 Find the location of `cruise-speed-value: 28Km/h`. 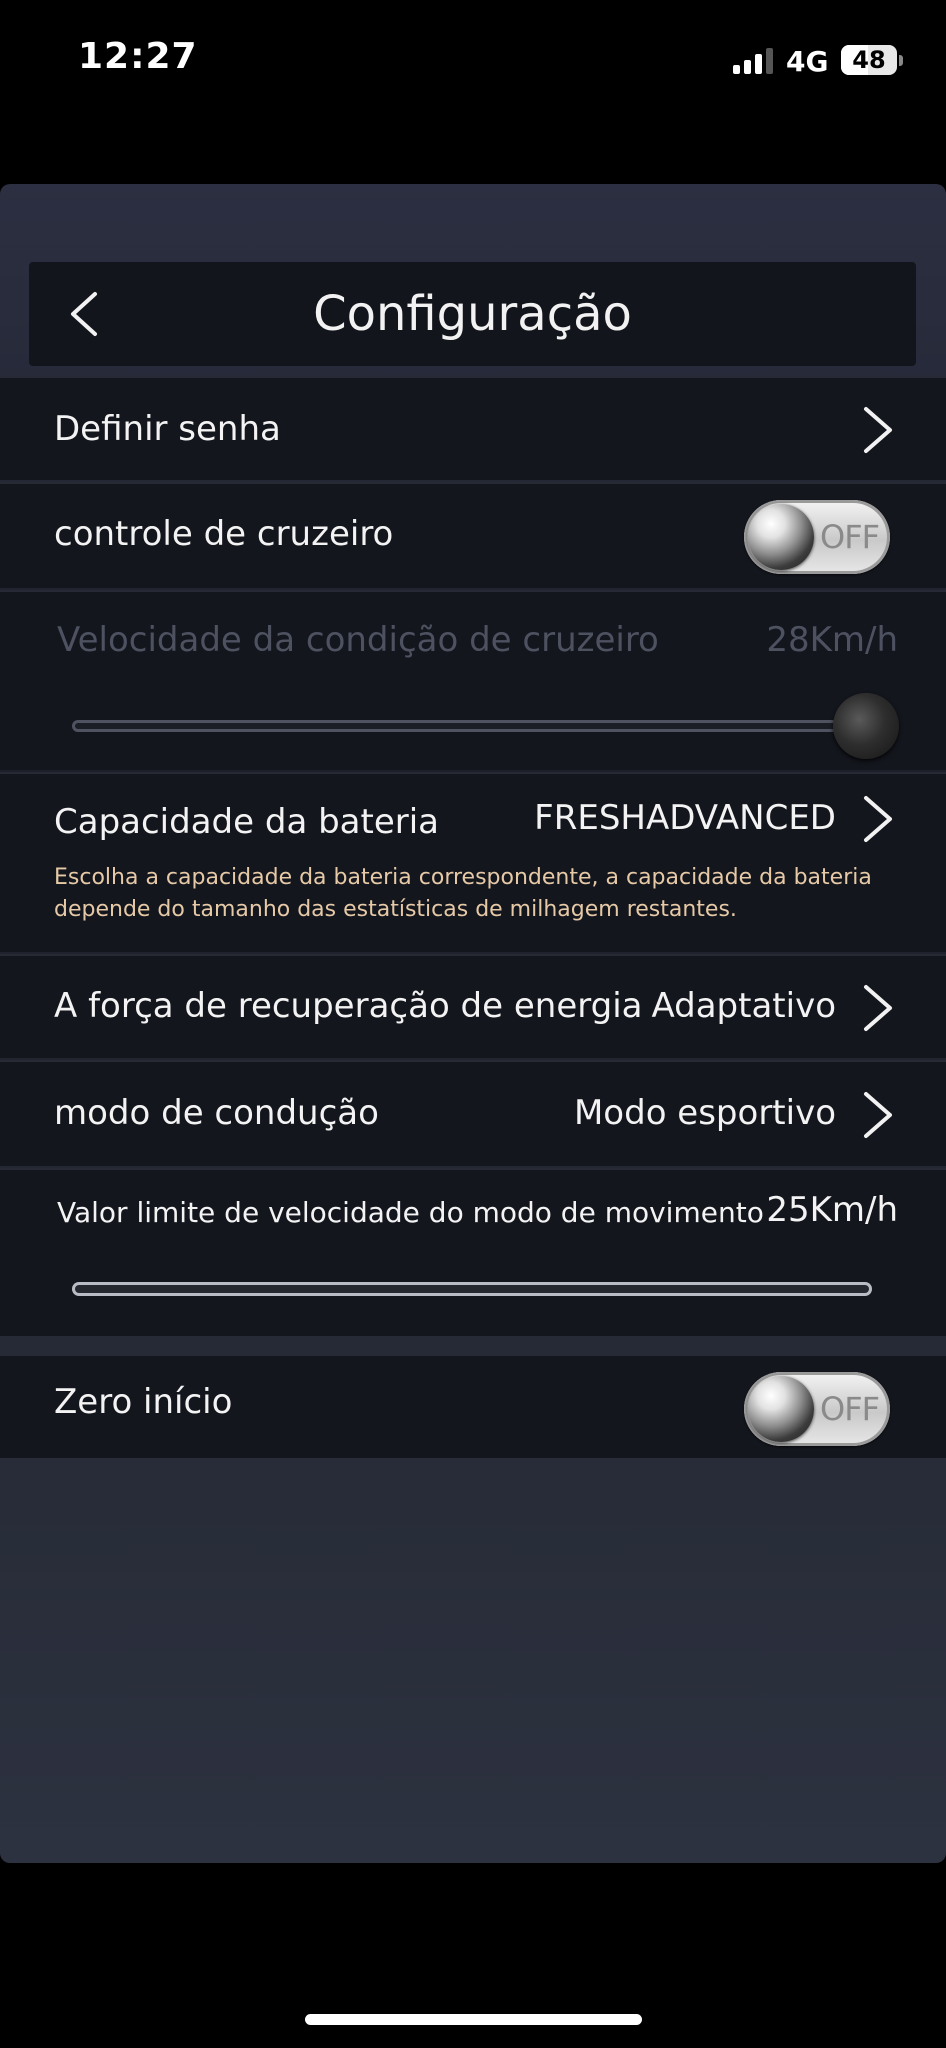

cruise-speed-value: 28Km/h is located at coordinates (832, 640).